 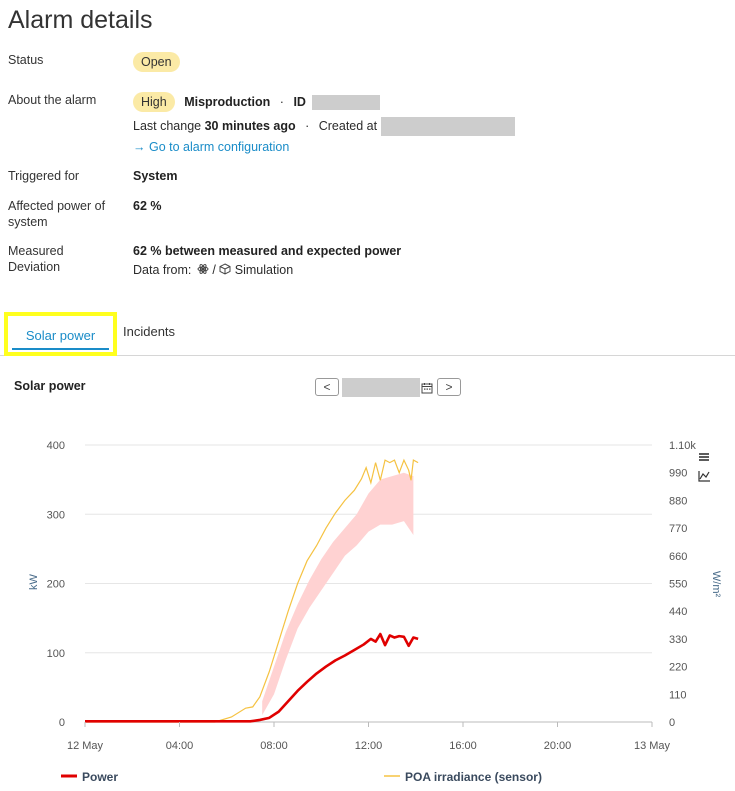 What do you see at coordinates (155, 176) in the screenshot?
I see `triggered-value: System` at bounding box center [155, 176].